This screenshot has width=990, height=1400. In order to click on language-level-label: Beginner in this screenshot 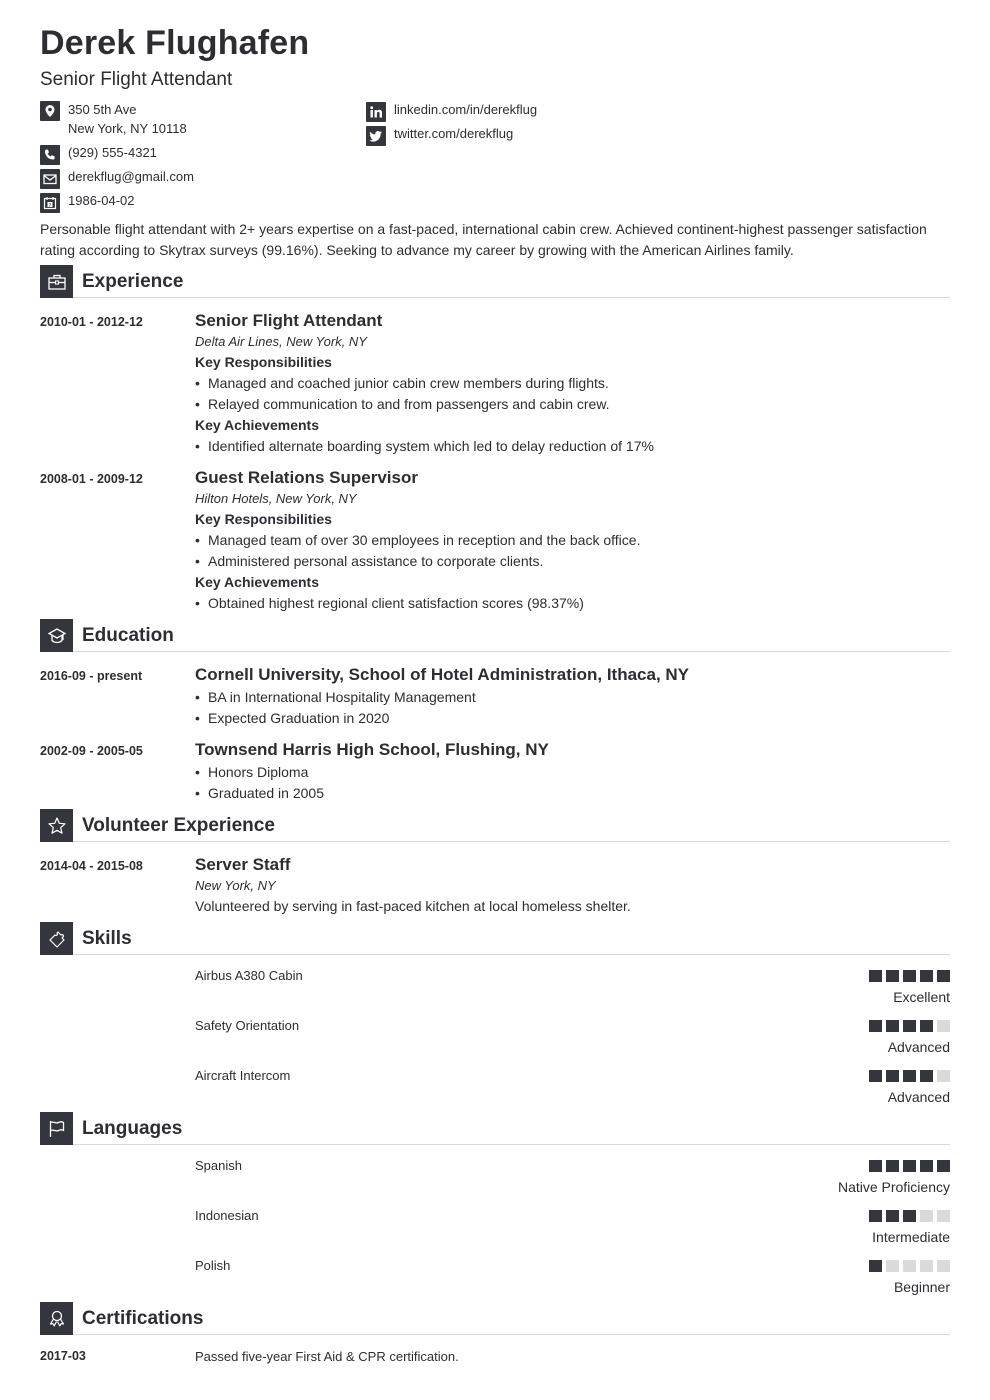, I will do `click(921, 1287)`.